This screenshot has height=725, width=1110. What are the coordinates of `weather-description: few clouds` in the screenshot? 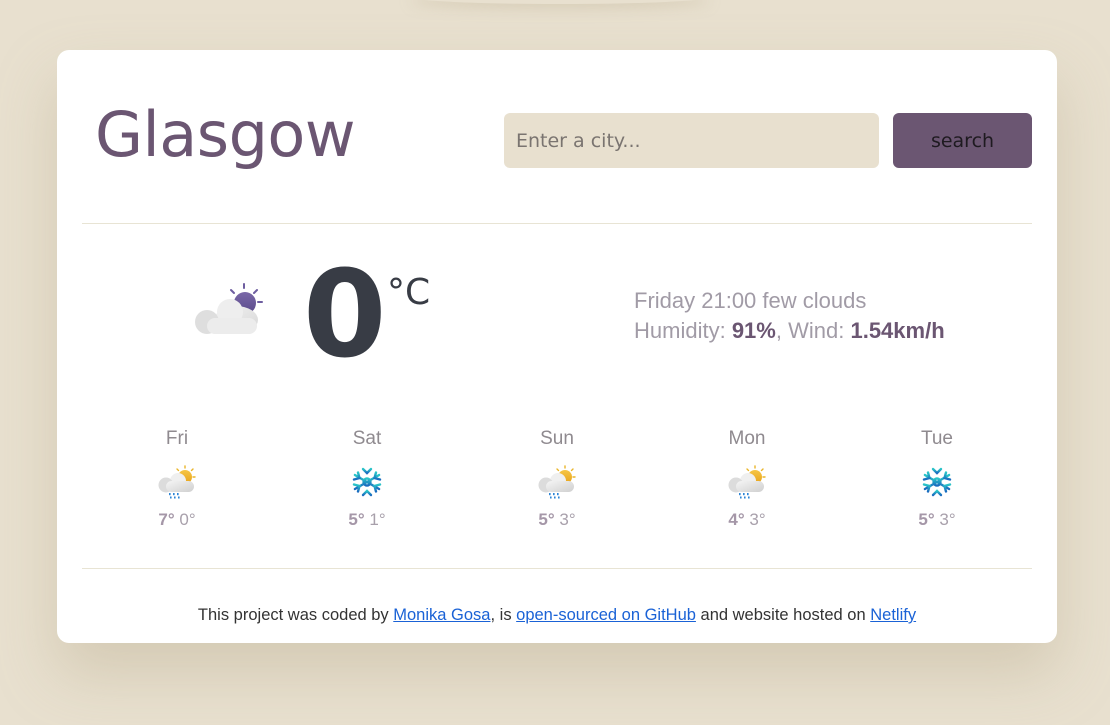 It's located at (814, 300).